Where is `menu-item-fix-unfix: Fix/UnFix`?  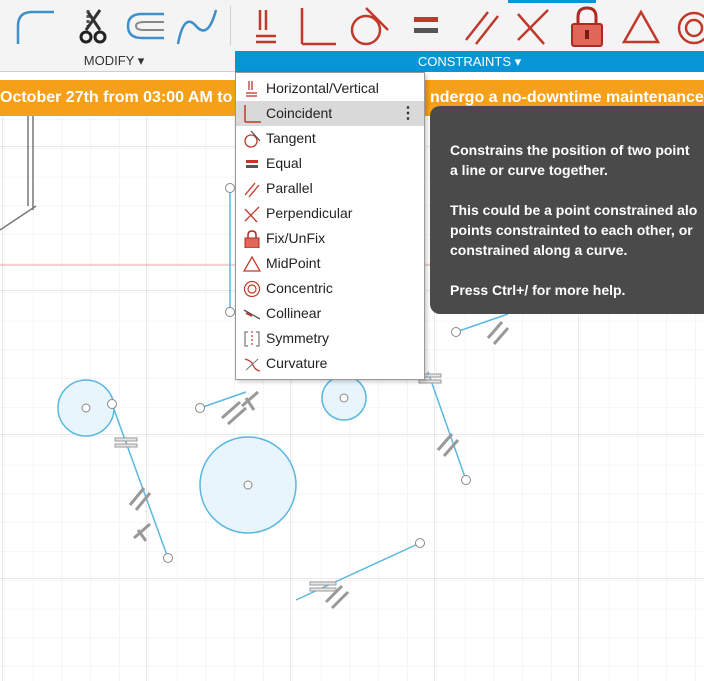 menu-item-fix-unfix: Fix/UnFix is located at coordinates (330, 238).